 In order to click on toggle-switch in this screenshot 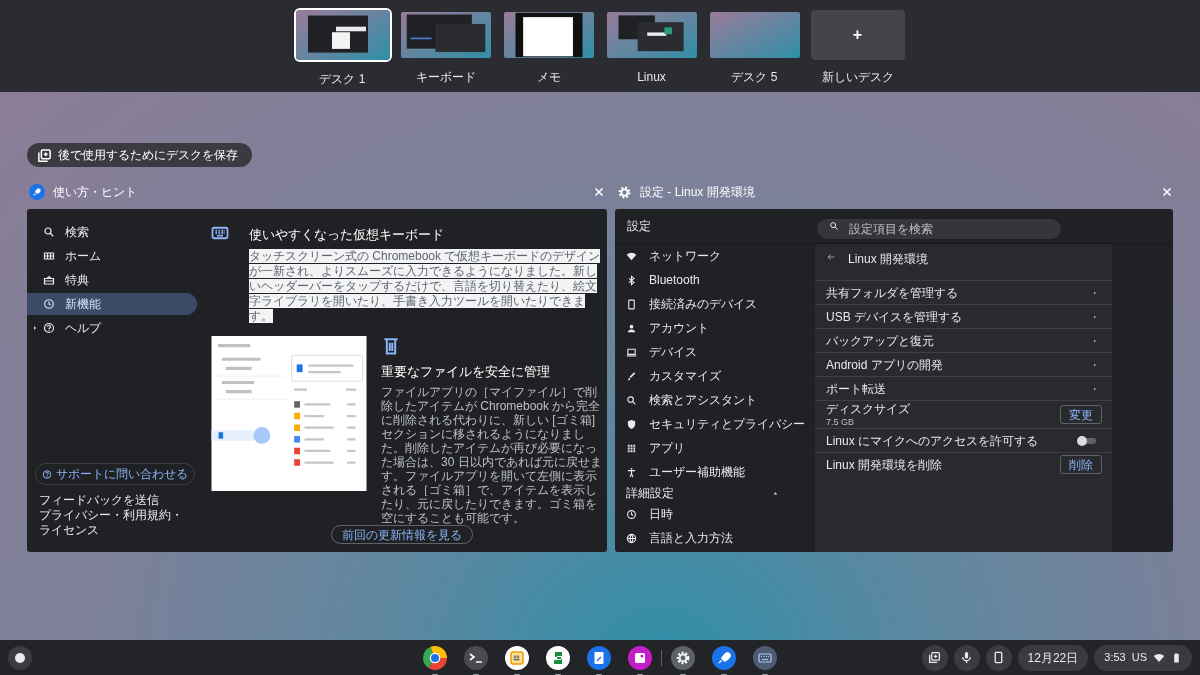, I will do `click(1087, 440)`.